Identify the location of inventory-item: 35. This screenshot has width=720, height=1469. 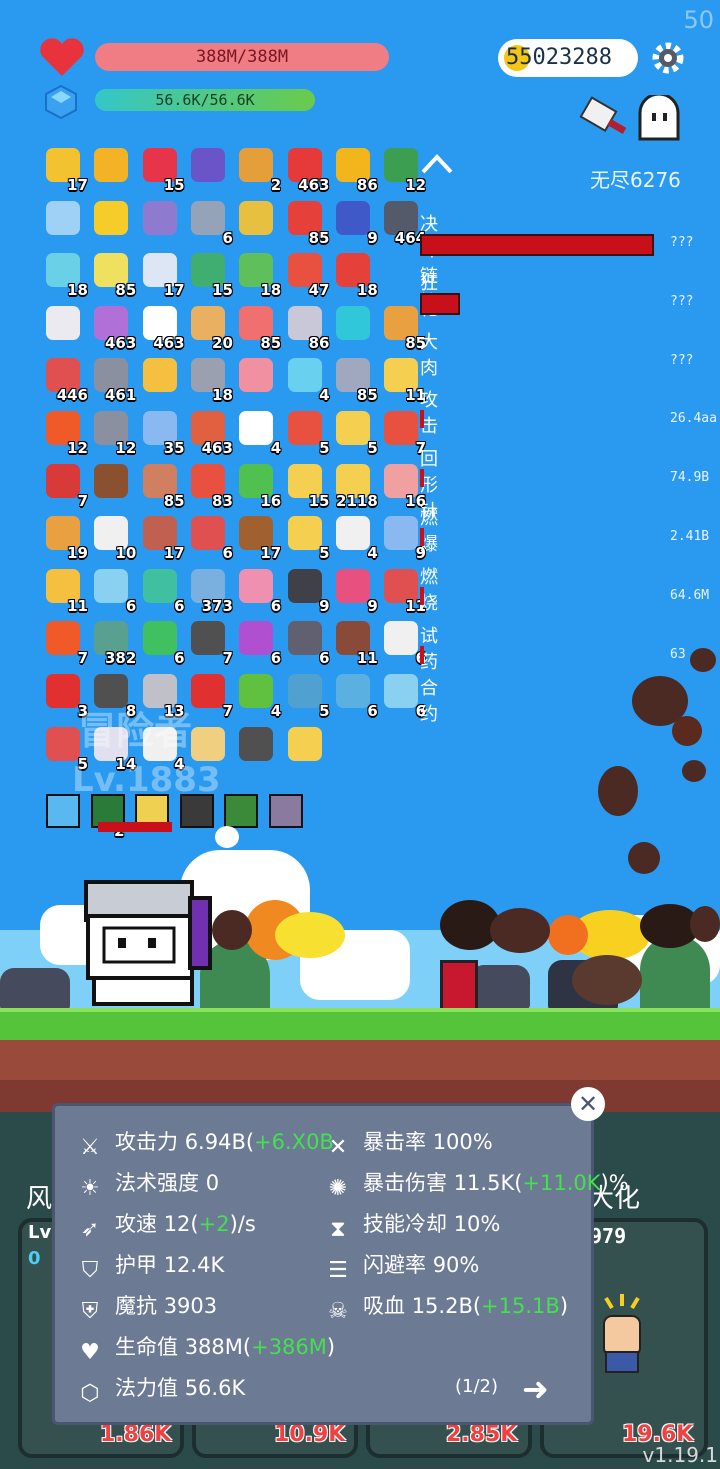
(162, 433).